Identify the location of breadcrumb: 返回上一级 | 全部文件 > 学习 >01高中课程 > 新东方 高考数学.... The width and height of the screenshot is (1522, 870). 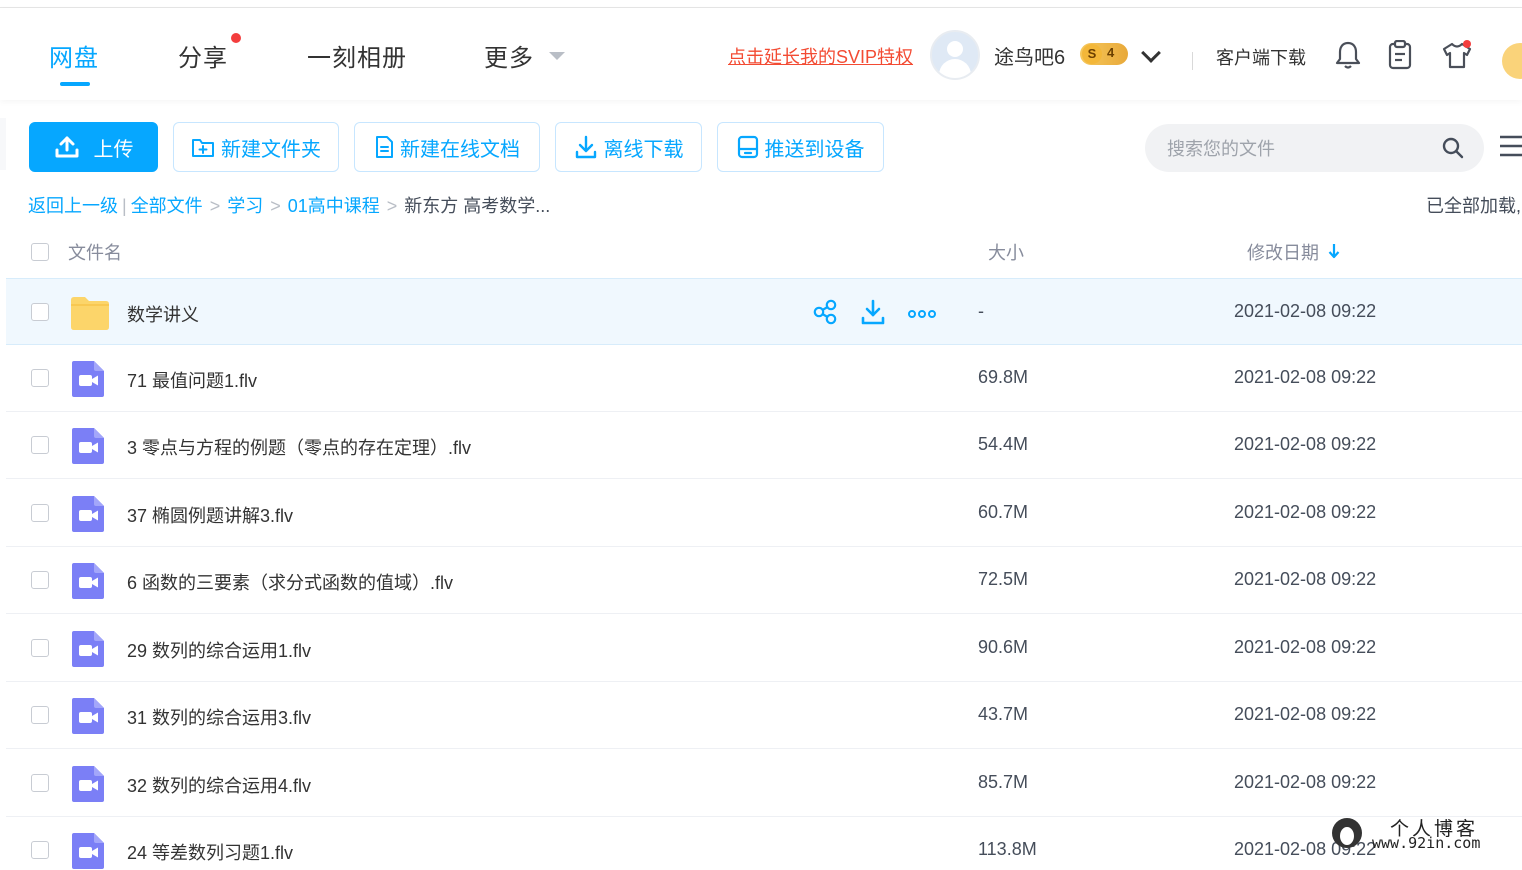
(289, 205).